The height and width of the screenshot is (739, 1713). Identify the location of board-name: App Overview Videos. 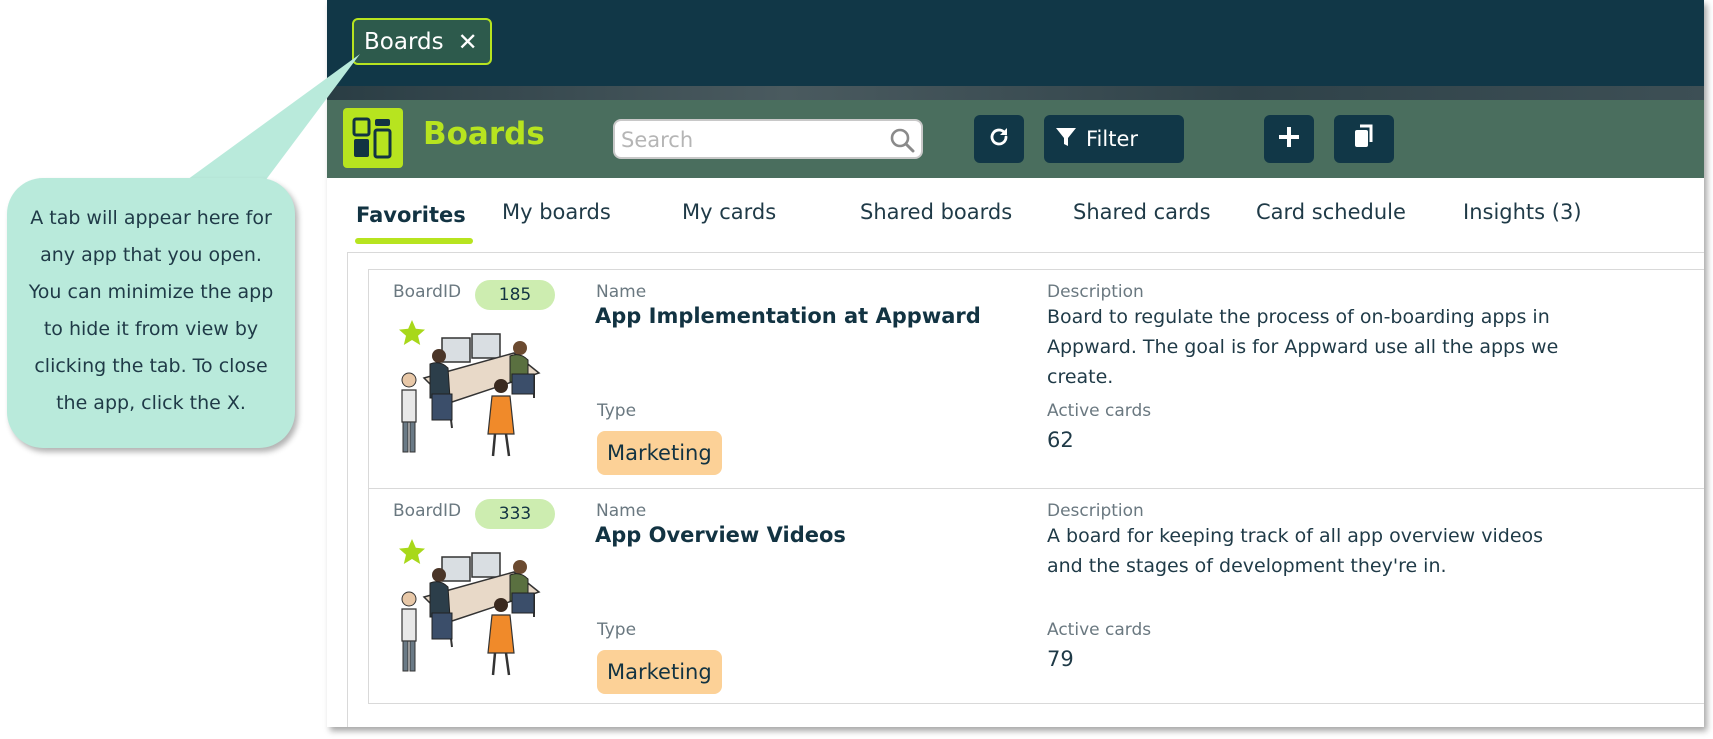
(720, 535).